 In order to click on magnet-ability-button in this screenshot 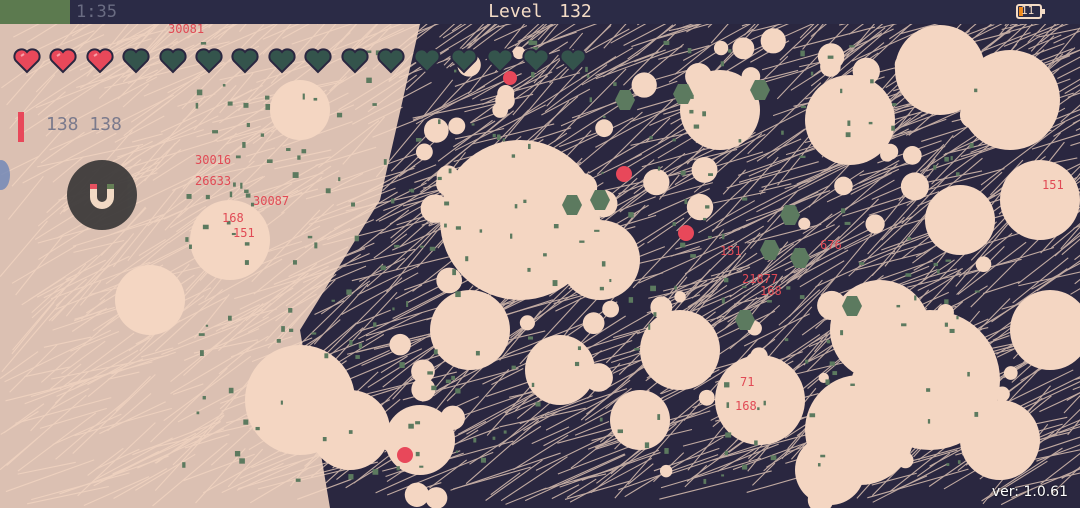, I will do `click(102, 195)`.